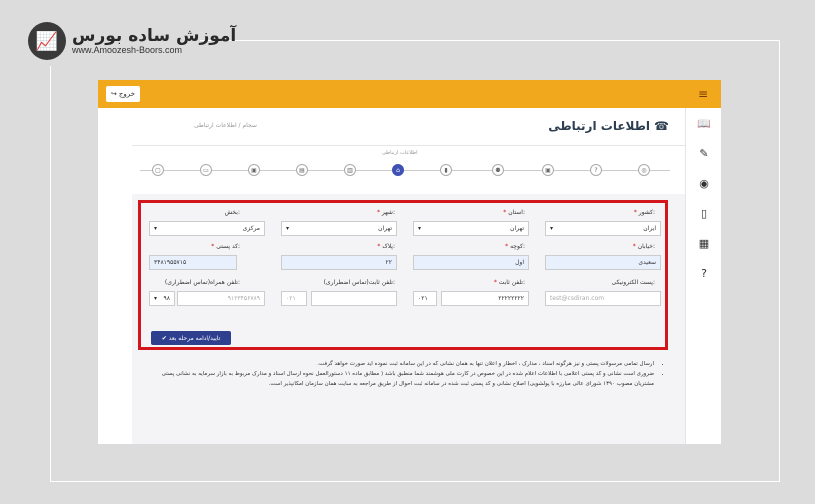 The image size is (815, 504). I want to click on step-4: ▤, so click(302, 170).